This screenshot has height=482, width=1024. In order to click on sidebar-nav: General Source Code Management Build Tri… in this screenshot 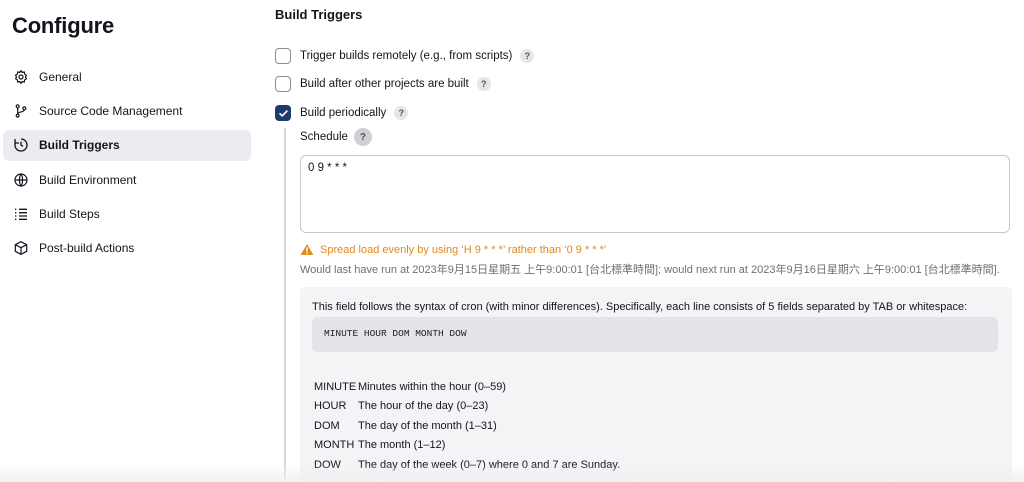, I will do `click(127, 164)`.